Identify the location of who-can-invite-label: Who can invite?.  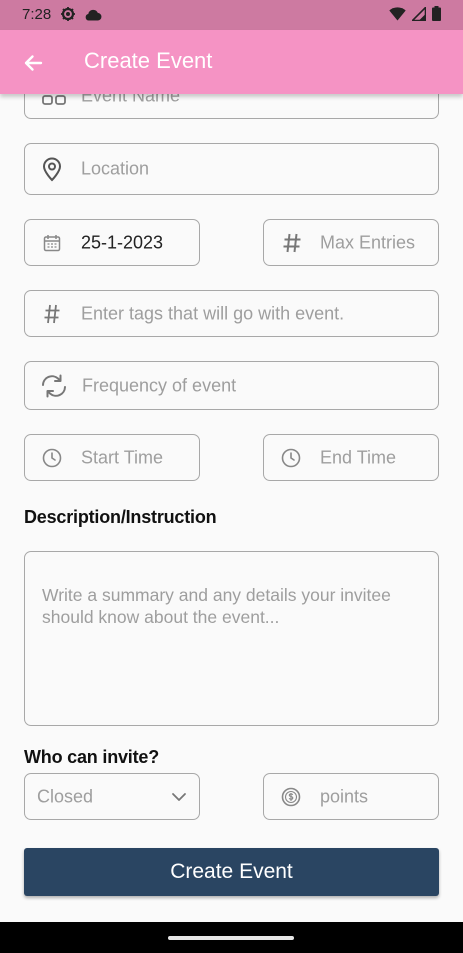
(92, 757).